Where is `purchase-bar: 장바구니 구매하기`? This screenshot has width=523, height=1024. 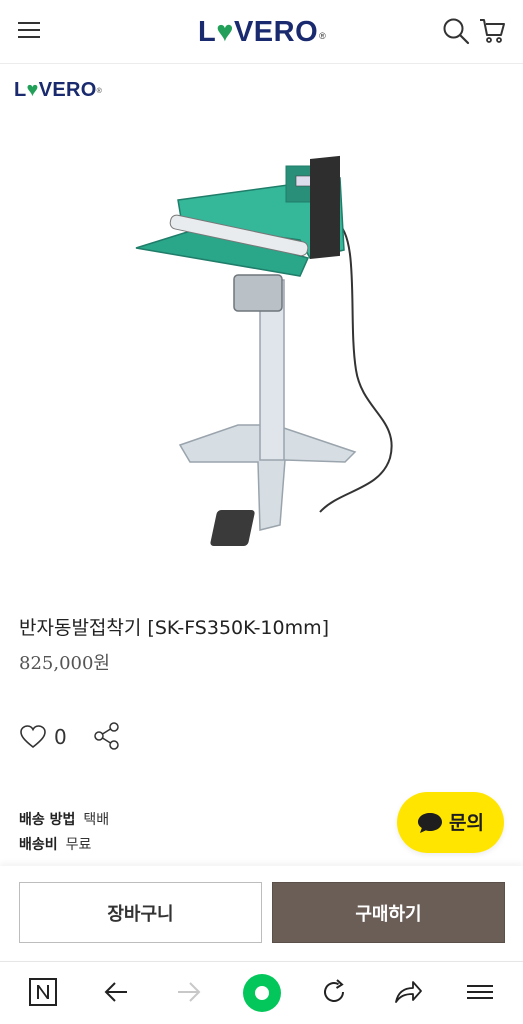 purchase-bar: 장바구니 구매하기 is located at coordinates (261, 913).